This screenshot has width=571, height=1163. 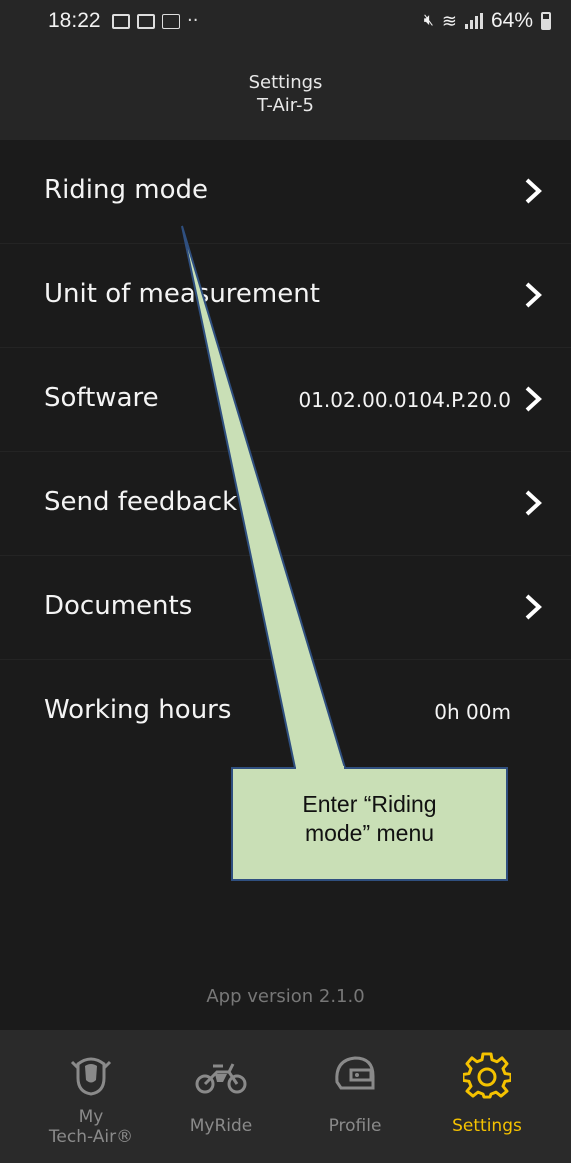 I want to click on tab-label: MyRide, so click(x=221, y=1126).